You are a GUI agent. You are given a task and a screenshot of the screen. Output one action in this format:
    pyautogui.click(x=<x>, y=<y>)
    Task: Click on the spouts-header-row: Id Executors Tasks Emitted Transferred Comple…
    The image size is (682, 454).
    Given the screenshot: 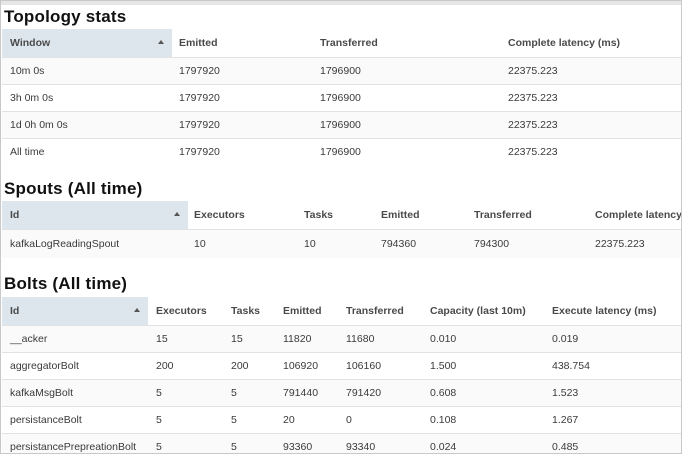 What is the action you would take?
    pyautogui.click(x=341, y=215)
    